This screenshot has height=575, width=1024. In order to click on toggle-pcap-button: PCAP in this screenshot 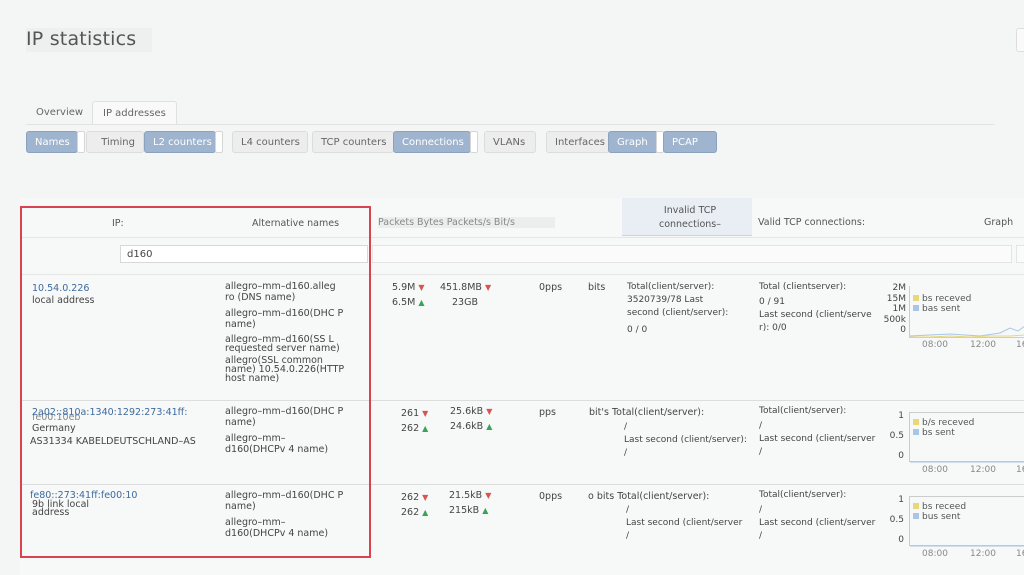, I will do `click(690, 142)`.